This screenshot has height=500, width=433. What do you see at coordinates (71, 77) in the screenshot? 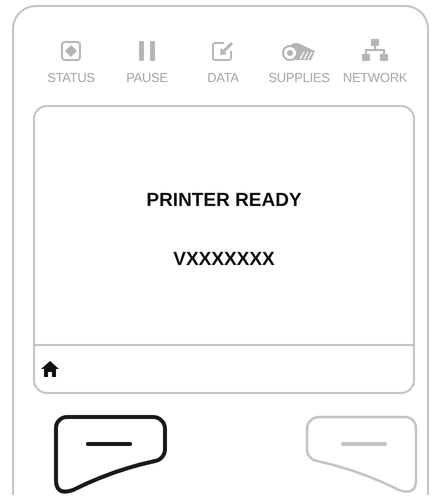
I see `indicator-label: STATUS` at bounding box center [71, 77].